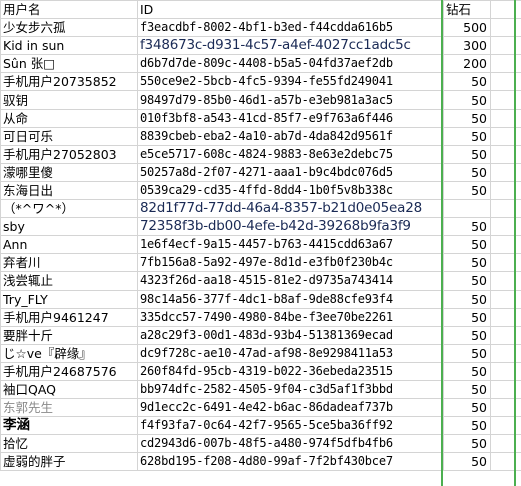 This screenshot has width=521, height=486. What do you see at coordinates (69, 371) in the screenshot?
I see `username-cell: 手机用户24687576` at bounding box center [69, 371].